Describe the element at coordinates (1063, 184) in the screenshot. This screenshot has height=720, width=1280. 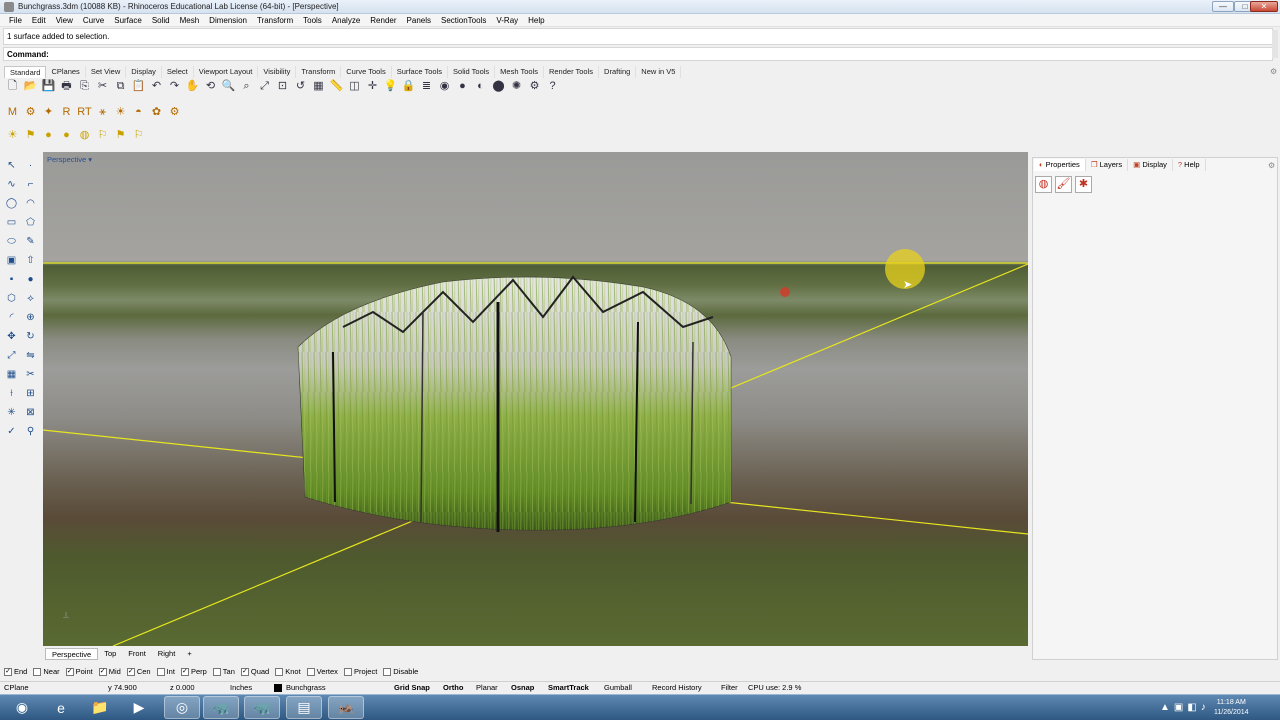
I see `material-icon: 🖌` at that location.